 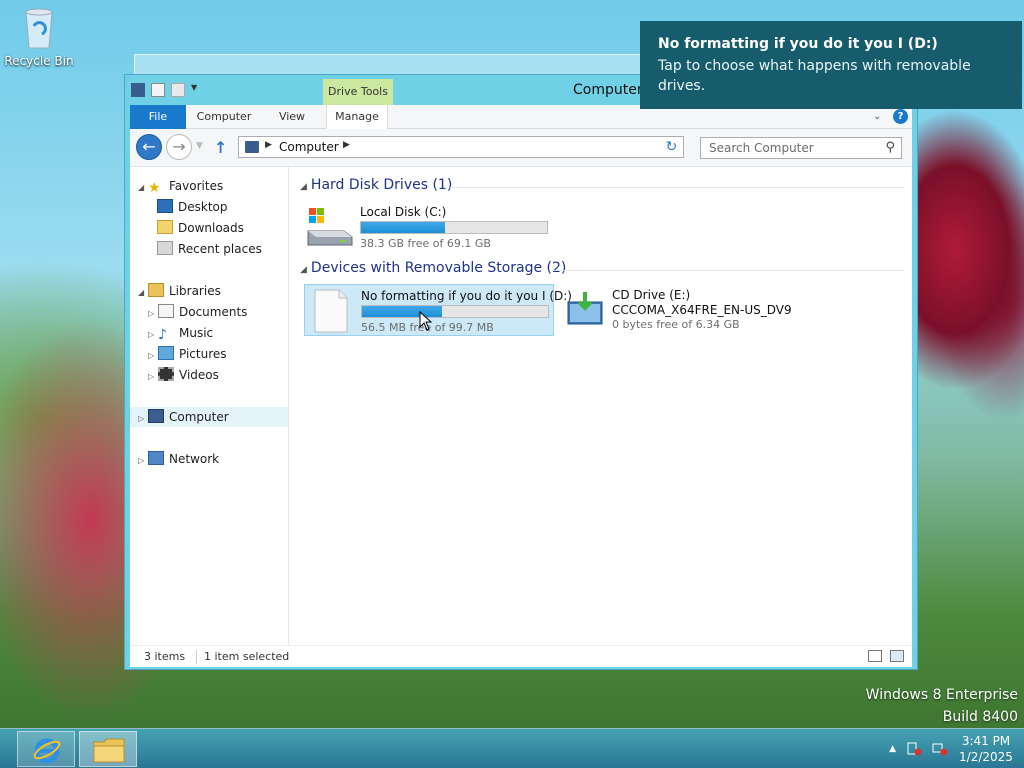 I want to click on nav-label: Desktop, so click(x=203, y=207).